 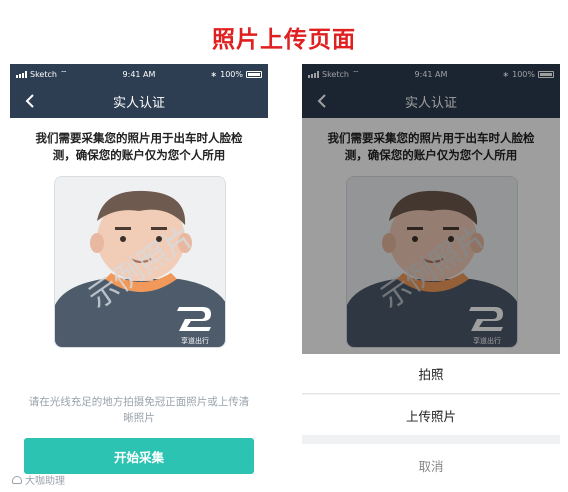 I want to click on corner-watermark: 大咖助理, so click(x=38, y=479).